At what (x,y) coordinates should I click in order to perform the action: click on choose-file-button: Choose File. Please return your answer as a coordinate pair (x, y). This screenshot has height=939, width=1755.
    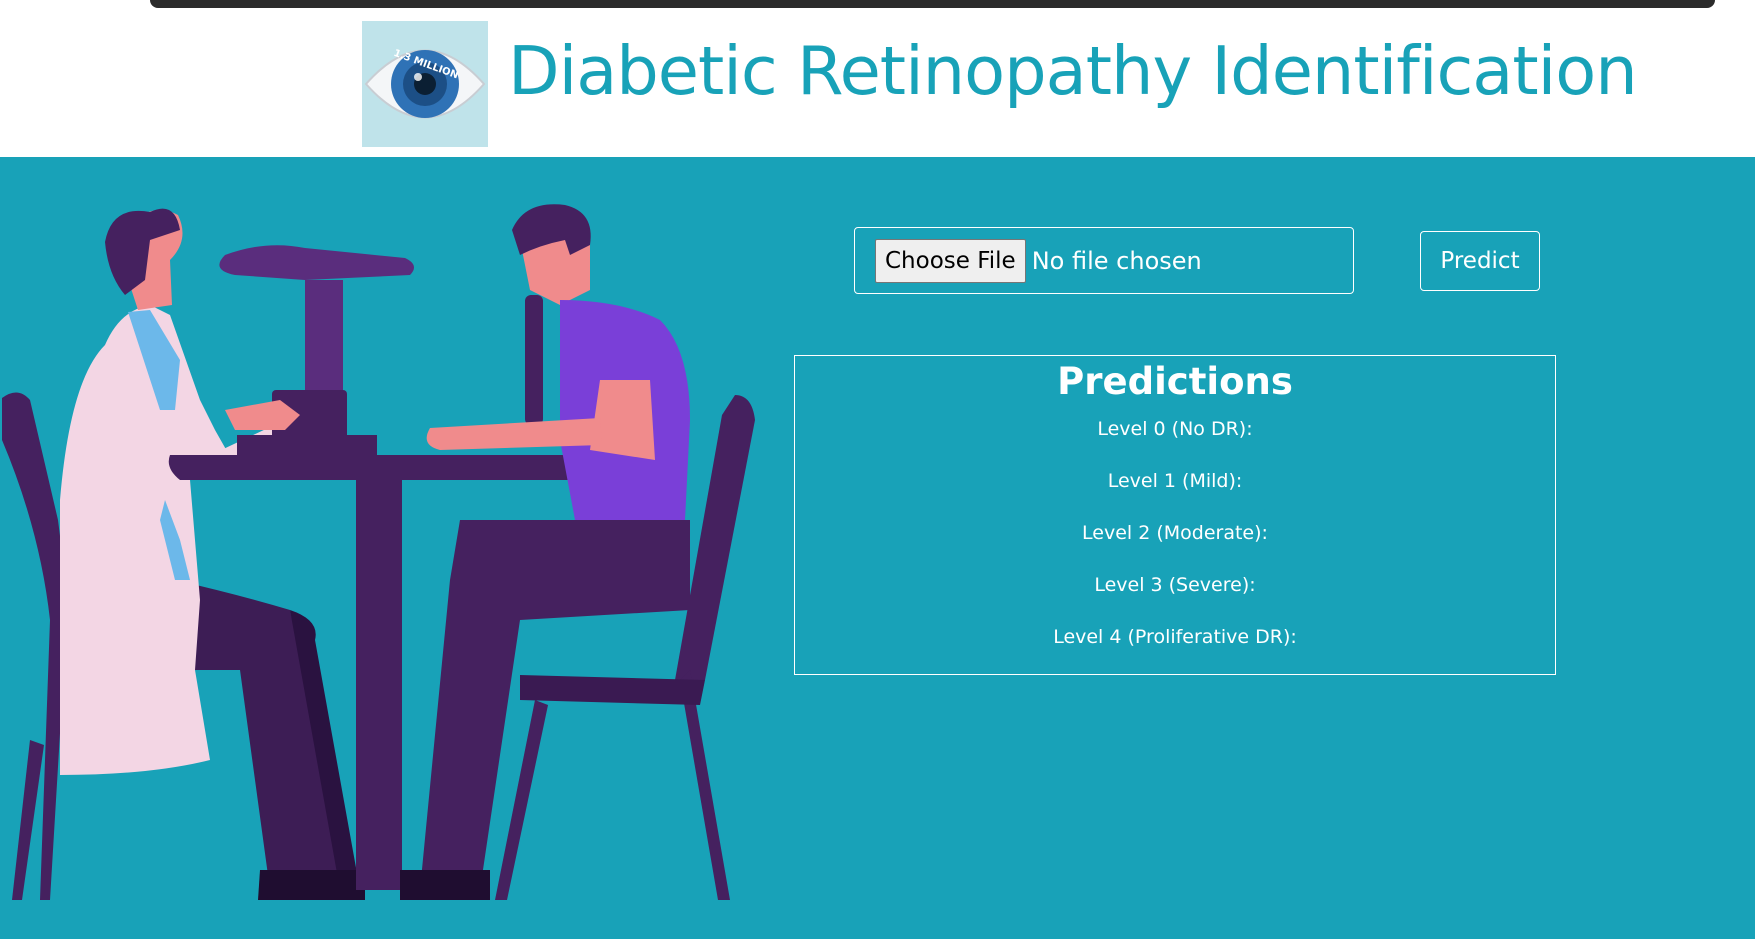
    Looking at the image, I should click on (950, 260).